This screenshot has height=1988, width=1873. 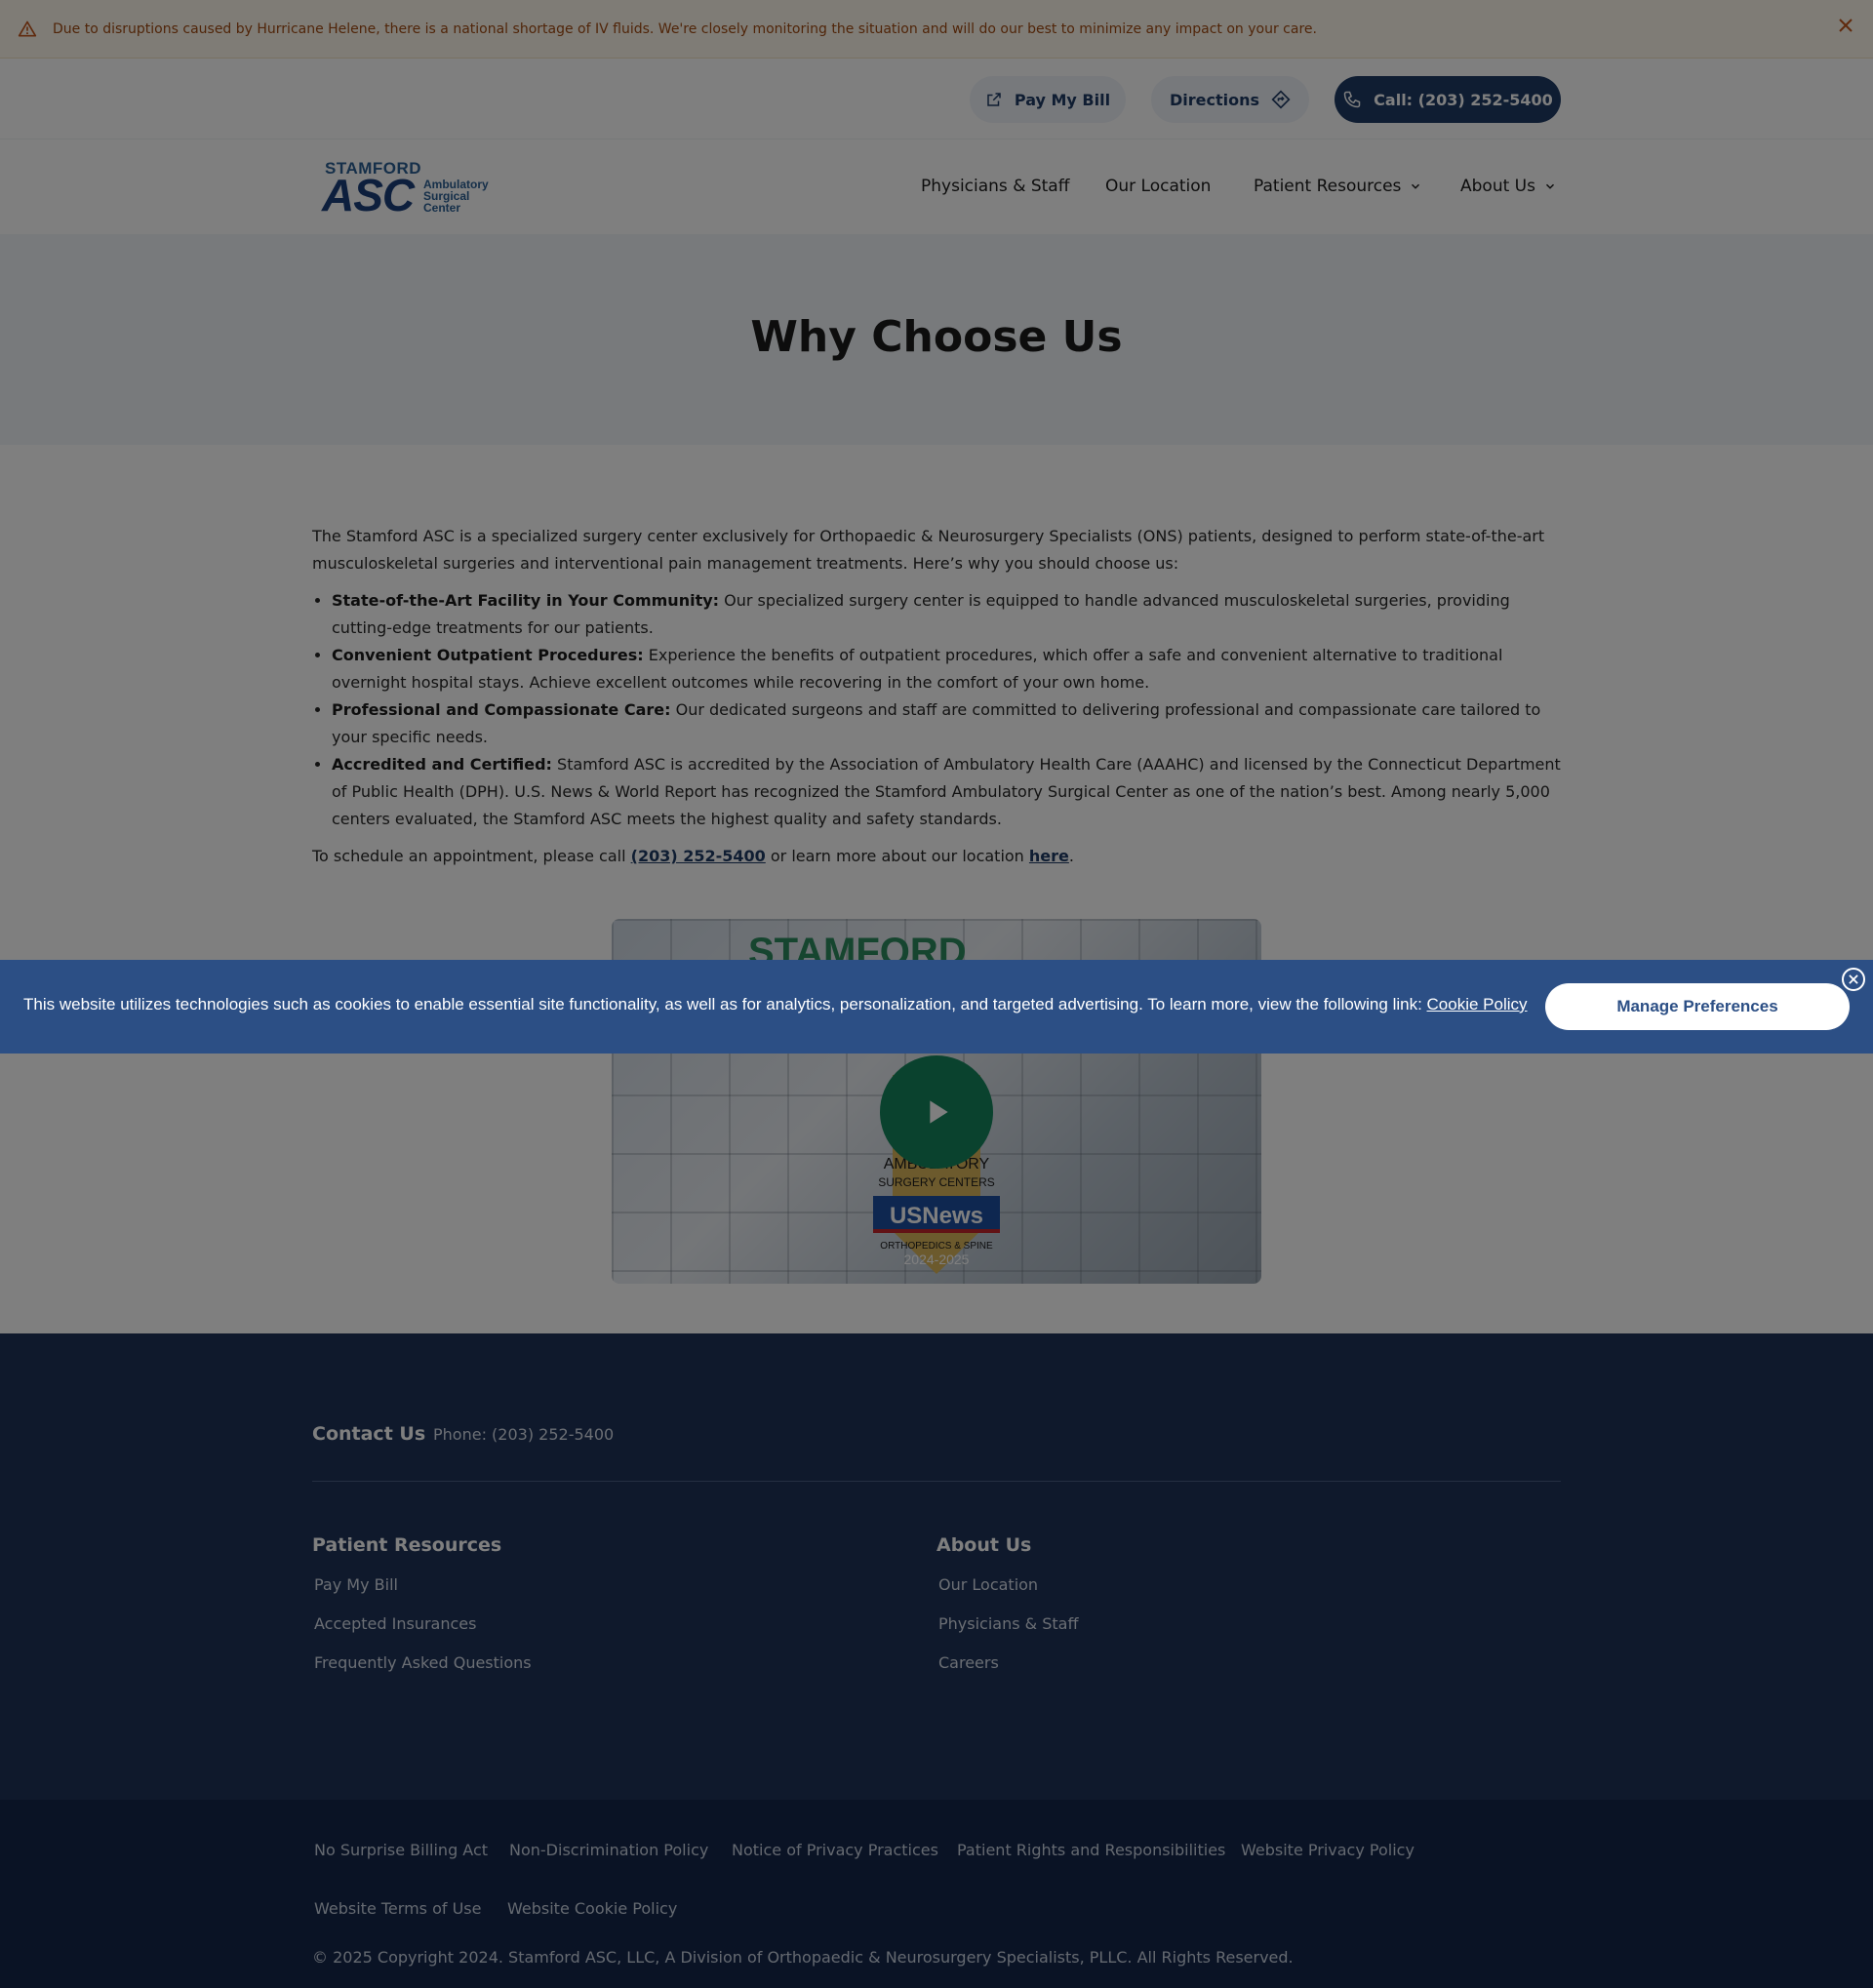 What do you see at coordinates (1697, 1007) in the screenshot?
I see `manage-preferences-button: Manage Preferences` at bounding box center [1697, 1007].